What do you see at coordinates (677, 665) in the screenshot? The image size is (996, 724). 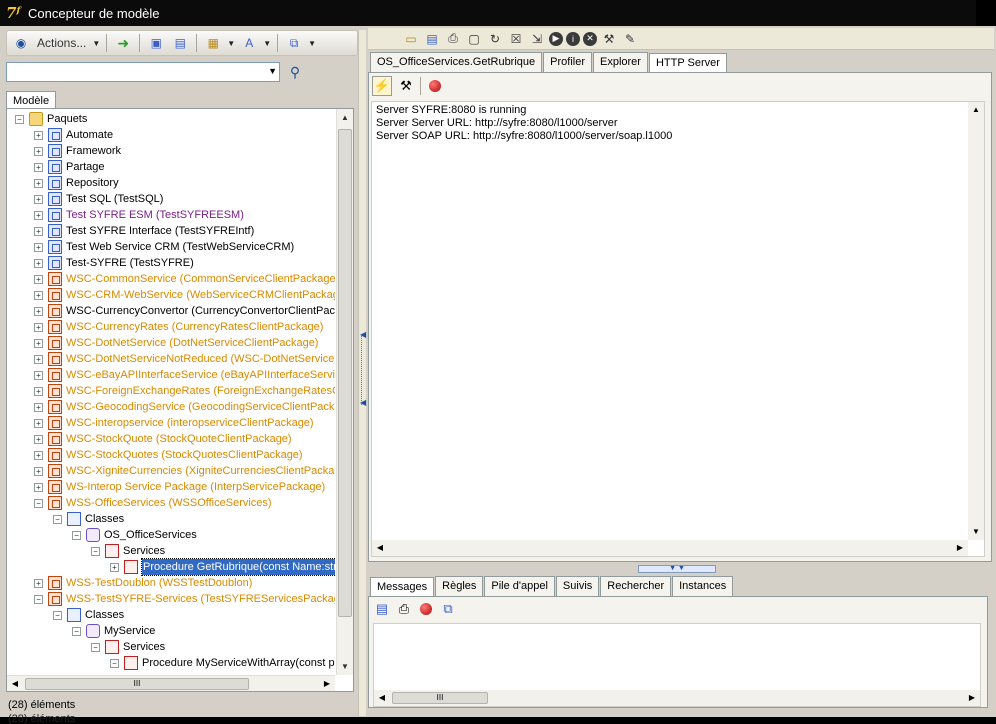 I see `messages-list: ◀ III ▶` at bounding box center [677, 665].